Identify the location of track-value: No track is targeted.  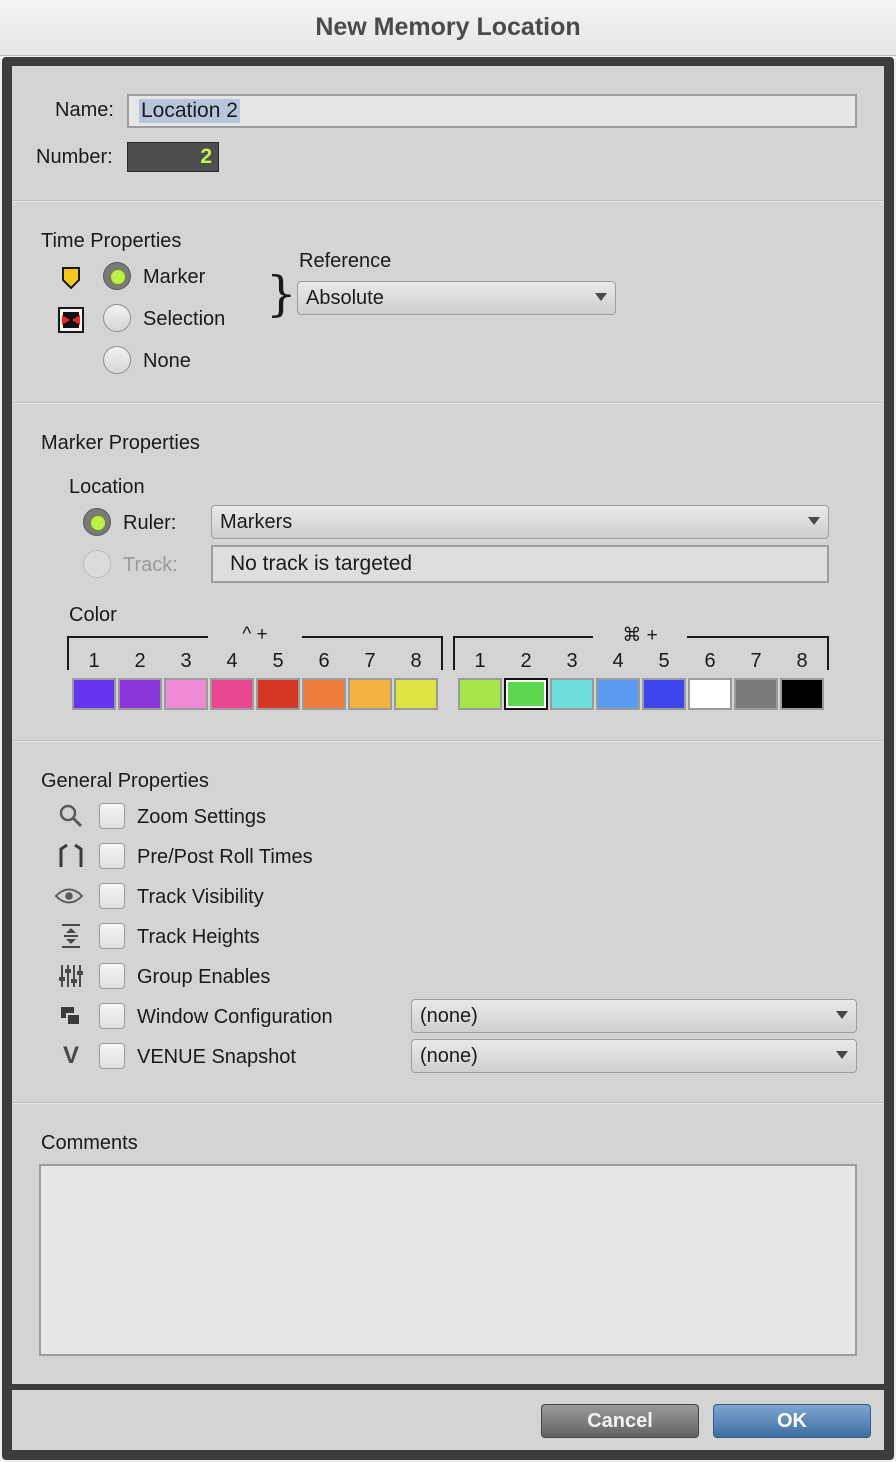
(321, 563).